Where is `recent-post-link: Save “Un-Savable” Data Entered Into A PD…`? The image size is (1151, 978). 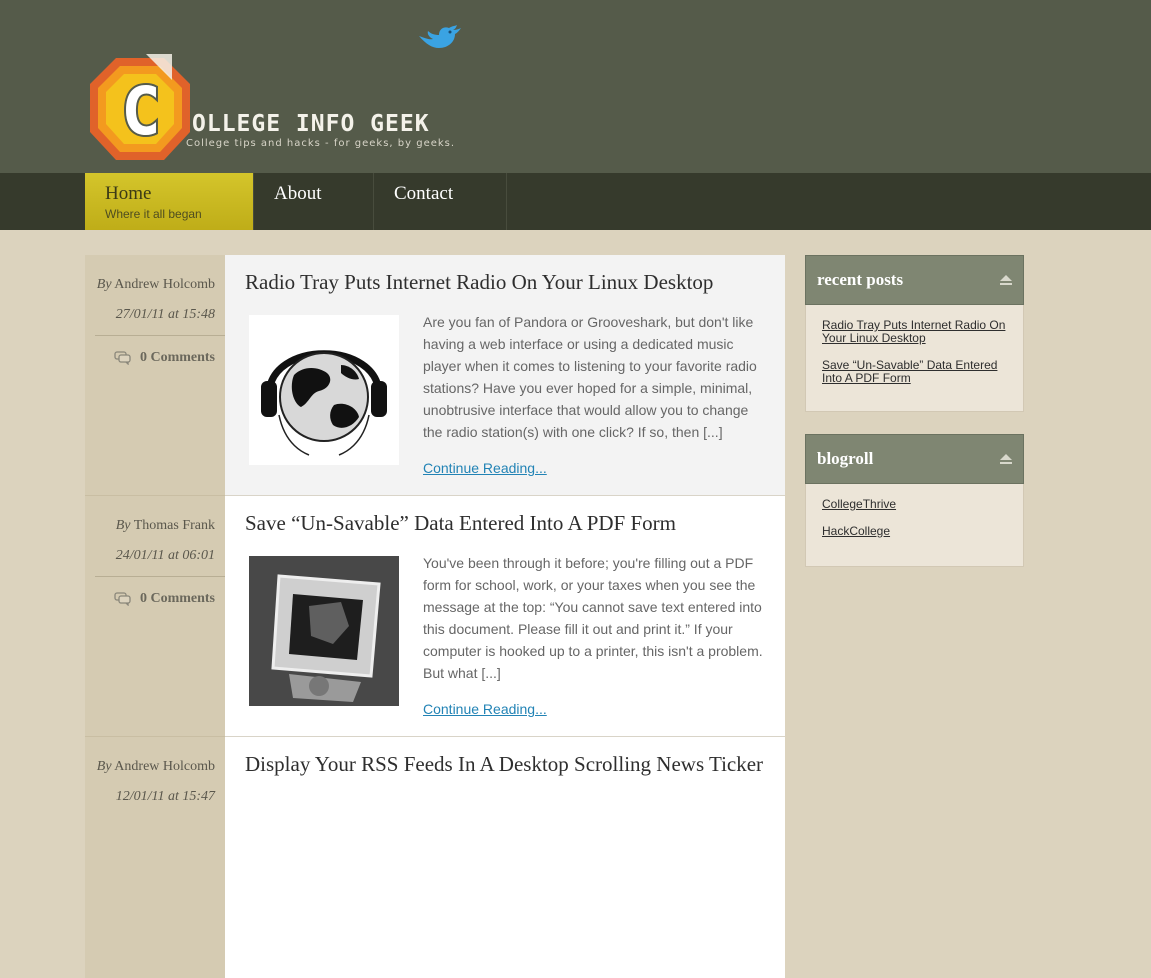 recent-post-link: Save “Un-Savable” Data Entered Into A PD… is located at coordinates (914, 372).